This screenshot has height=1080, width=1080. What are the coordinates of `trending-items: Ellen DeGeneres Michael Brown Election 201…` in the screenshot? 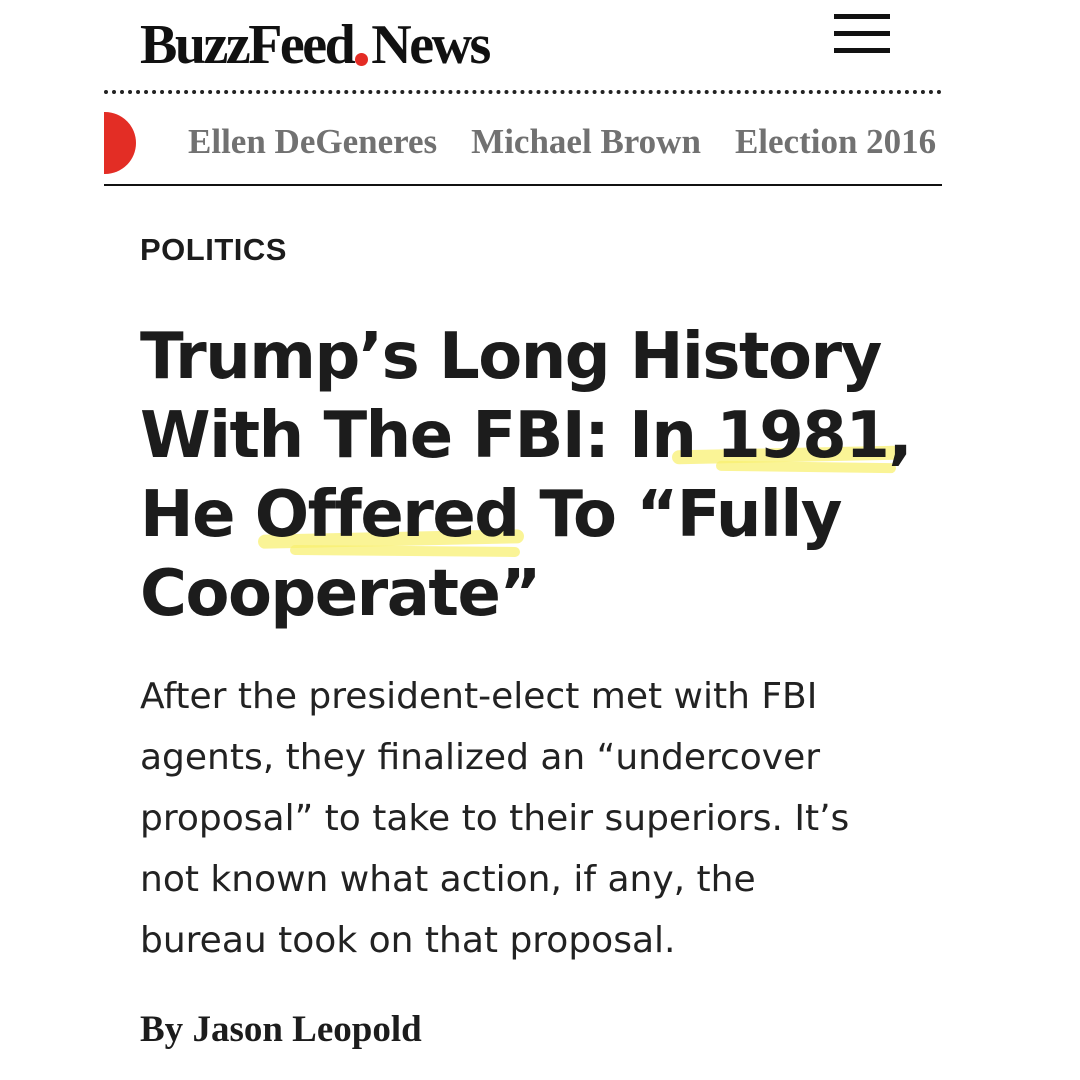 It's located at (565, 142).